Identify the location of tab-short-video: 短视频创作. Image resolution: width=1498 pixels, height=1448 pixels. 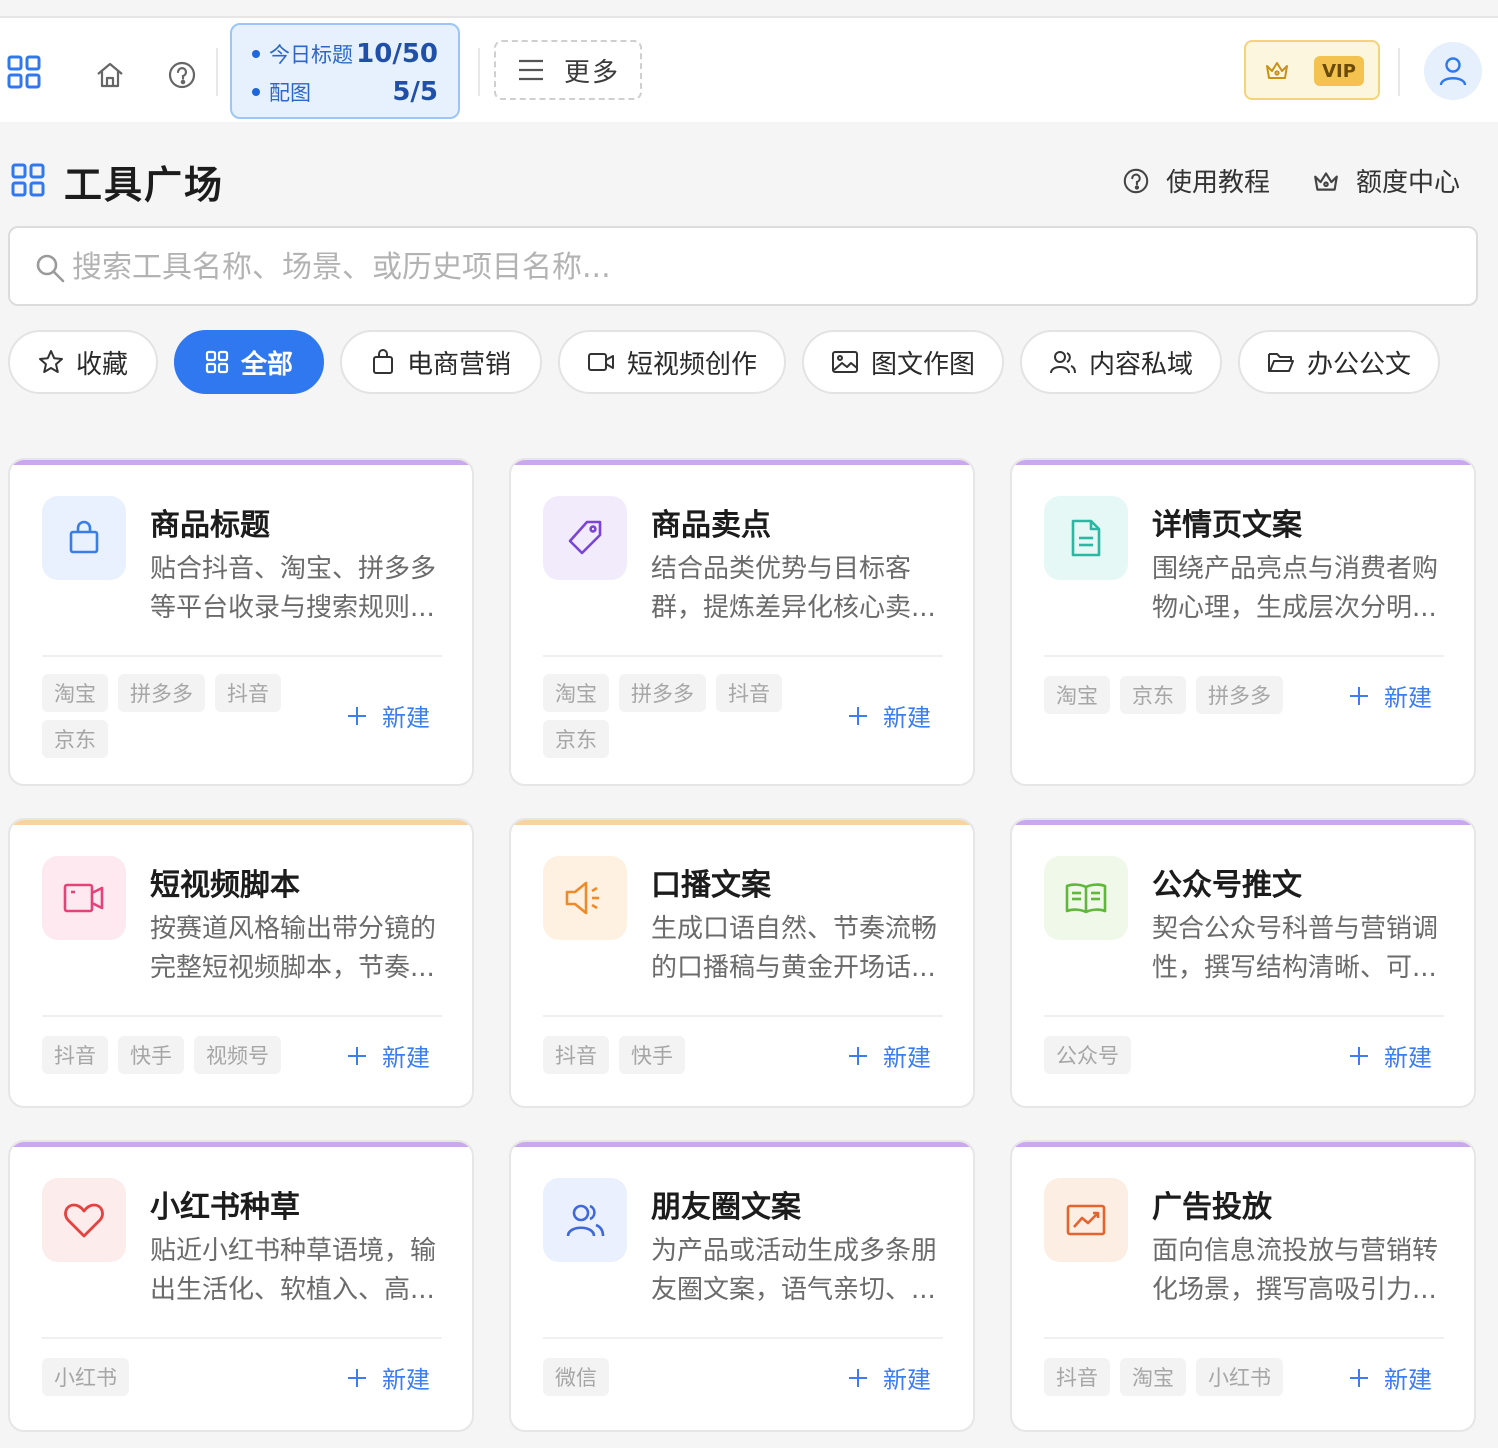
(672, 362).